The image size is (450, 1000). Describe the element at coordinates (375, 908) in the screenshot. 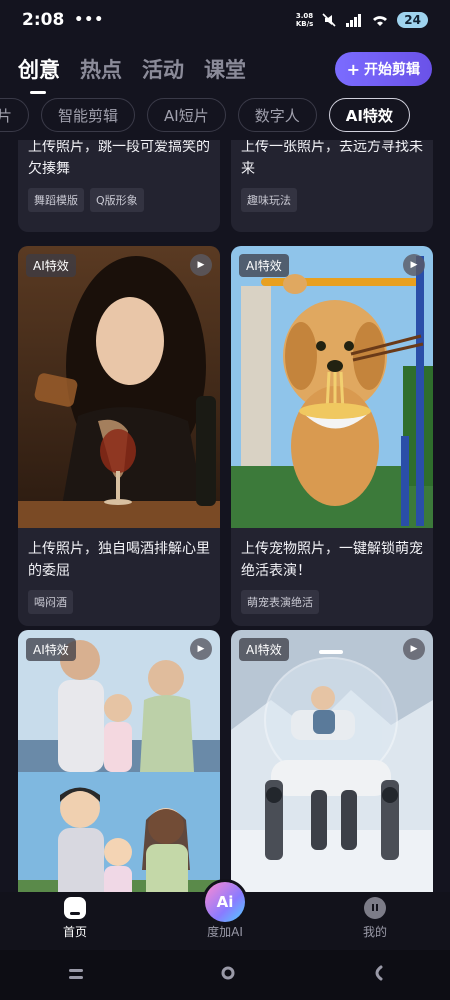

I see `profile-icon` at that location.